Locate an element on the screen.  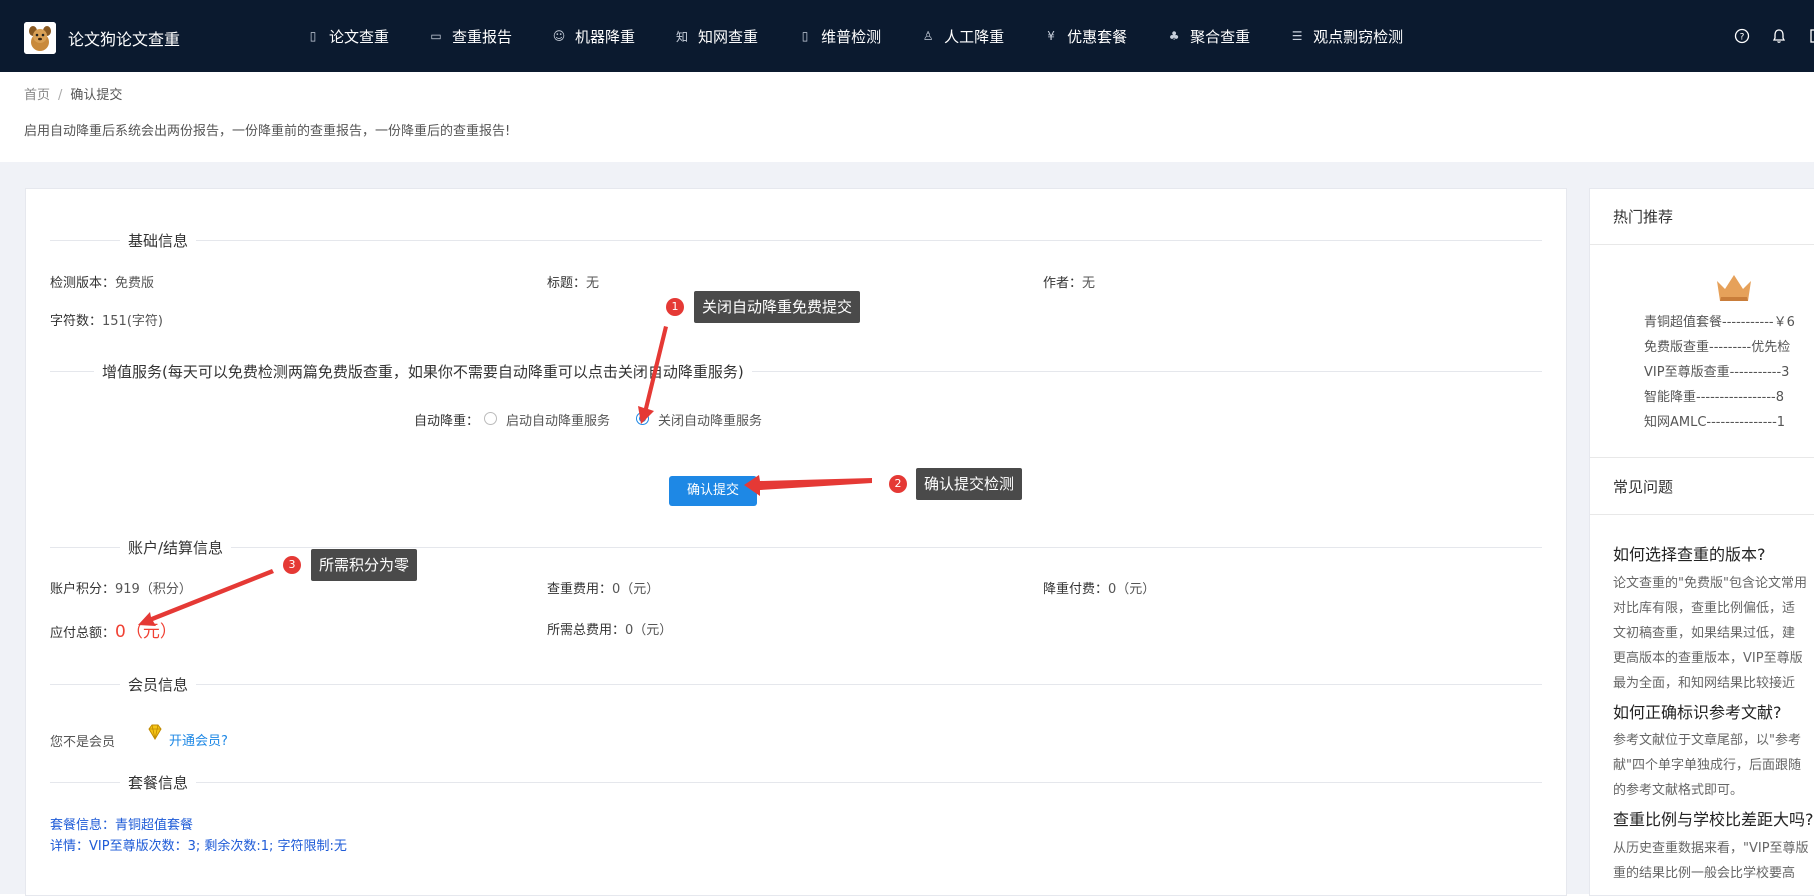
faq-answer-line: 从历史查重数据来看，"VIP至尊版 is located at coordinates (1711, 848).